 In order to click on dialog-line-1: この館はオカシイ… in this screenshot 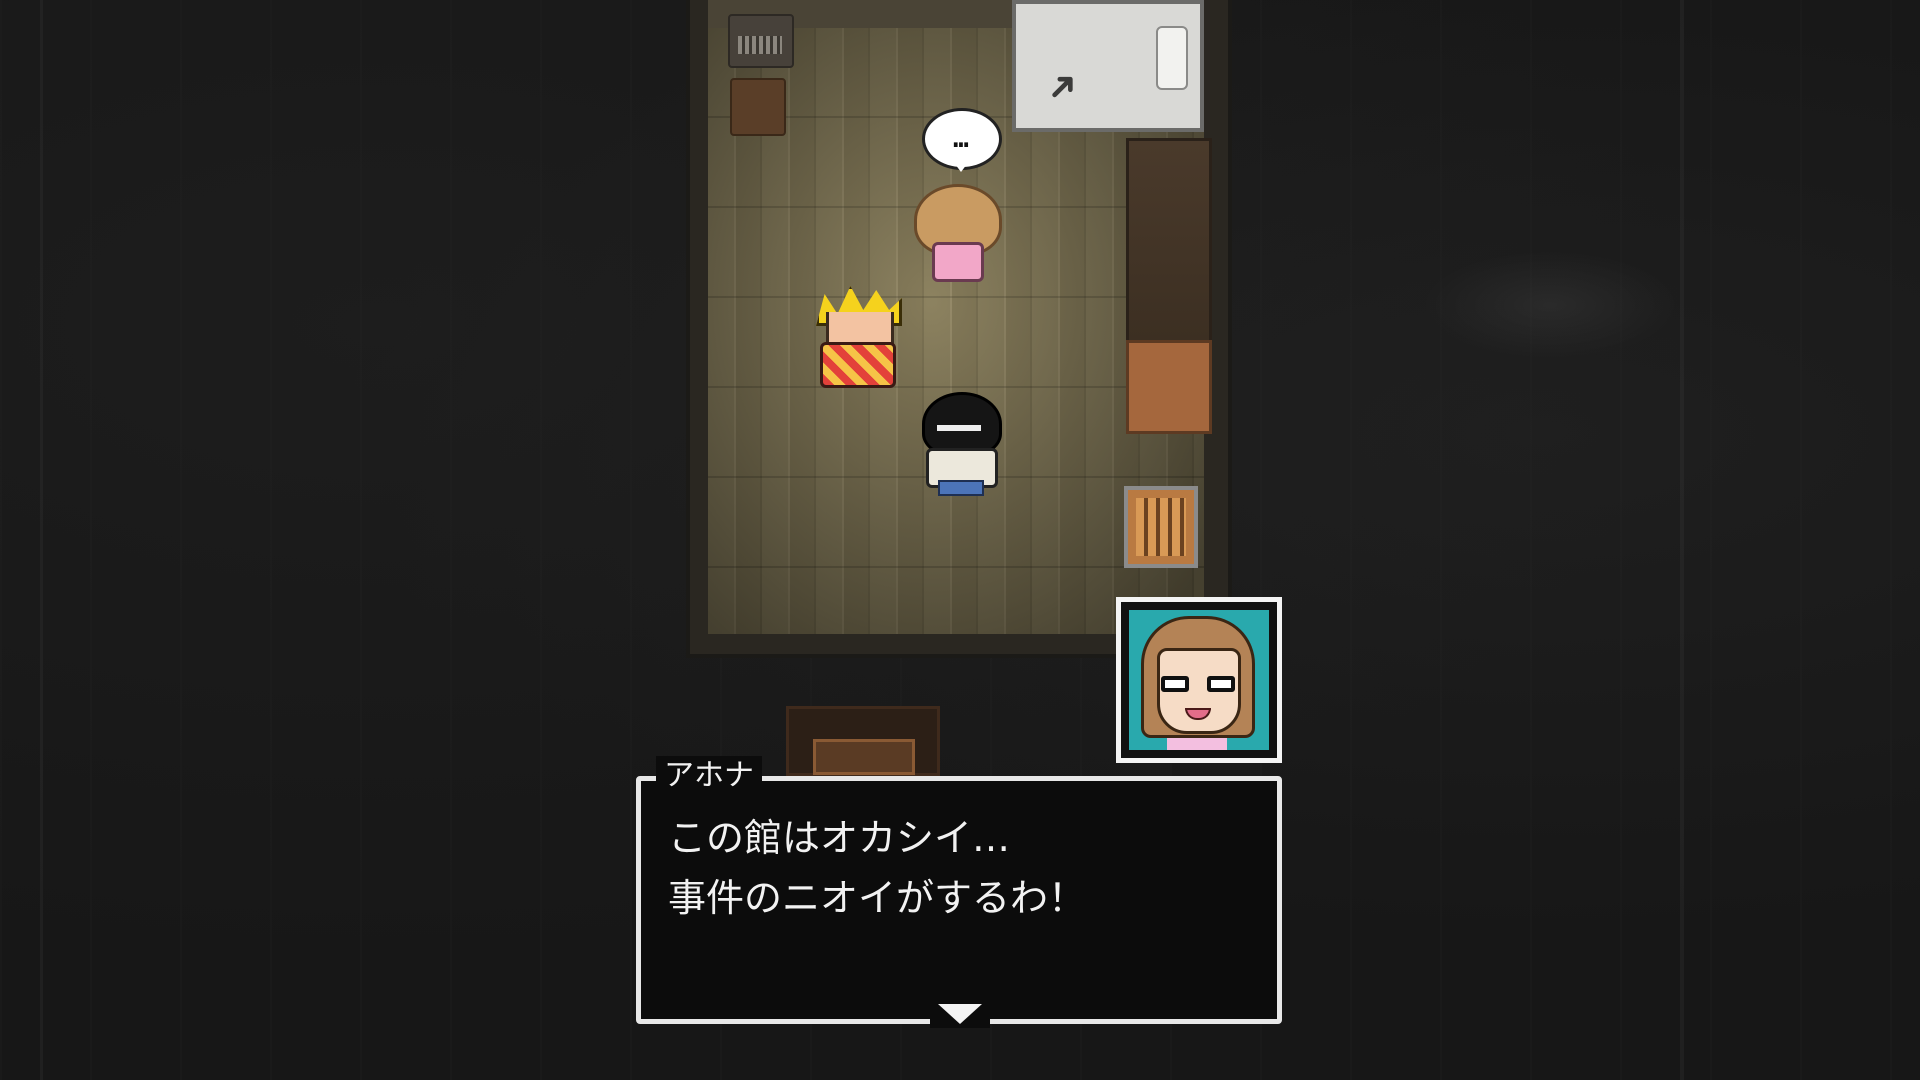, I will do `click(839, 838)`.